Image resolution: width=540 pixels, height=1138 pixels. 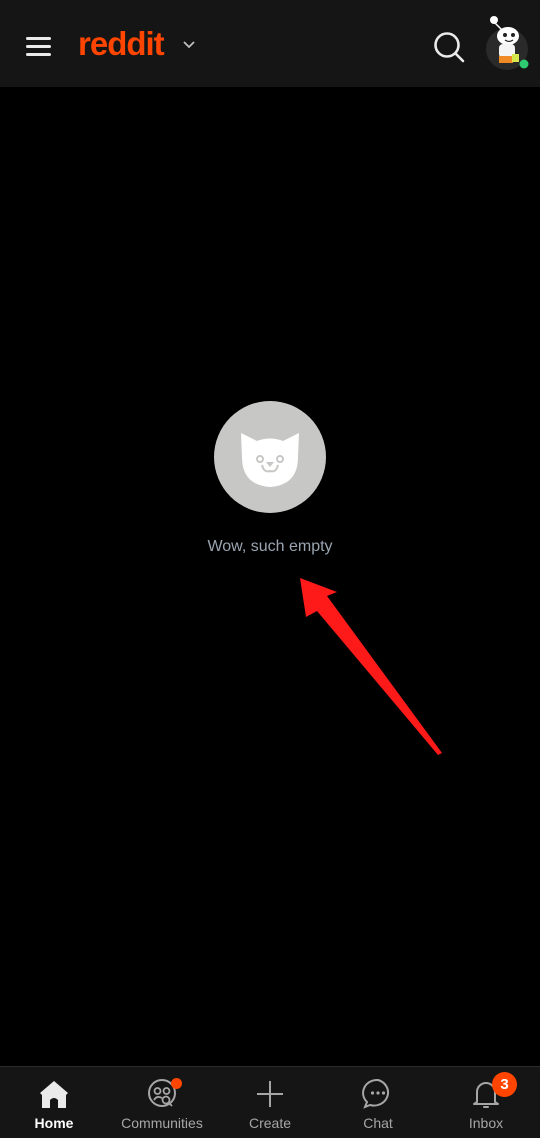 What do you see at coordinates (270, 1094) in the screenshot?
I see `plus-icon` at bounding box center [270, 1094].